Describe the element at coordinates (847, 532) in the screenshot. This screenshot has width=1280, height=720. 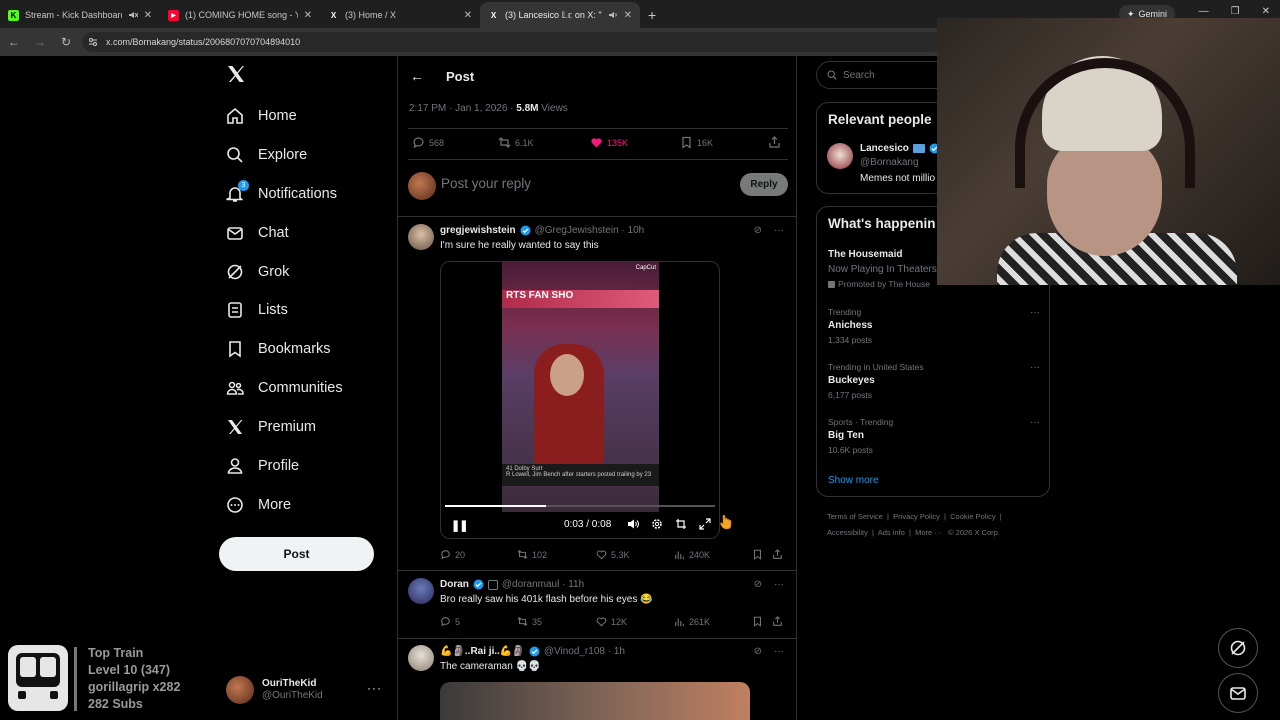
I see `footer-link: Accessibility` at that location.